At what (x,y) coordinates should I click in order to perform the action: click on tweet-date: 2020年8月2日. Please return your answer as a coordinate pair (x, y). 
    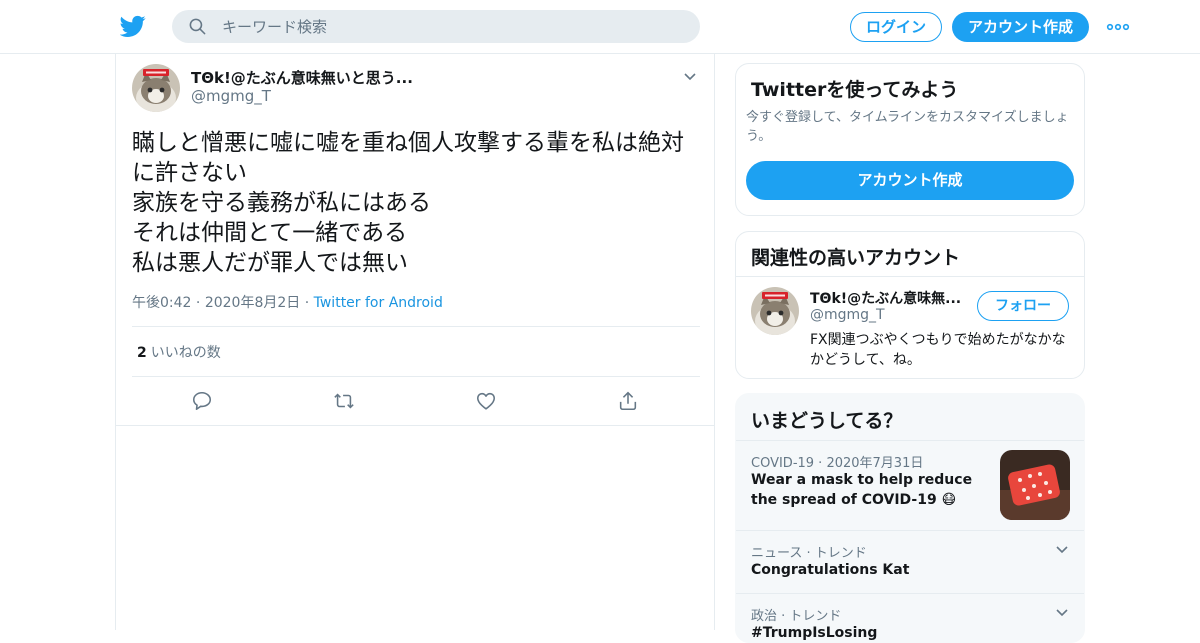
    Looking at the image, I should click on (252, 303).